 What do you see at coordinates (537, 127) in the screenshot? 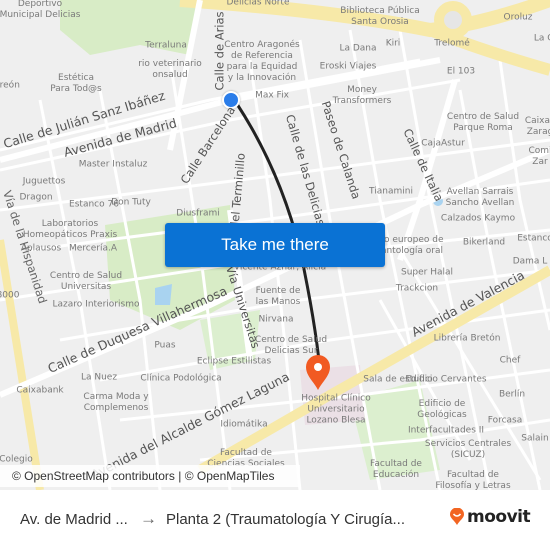
I see `poi-label: CaixaF Zarag` at bounding box center [537, 127].